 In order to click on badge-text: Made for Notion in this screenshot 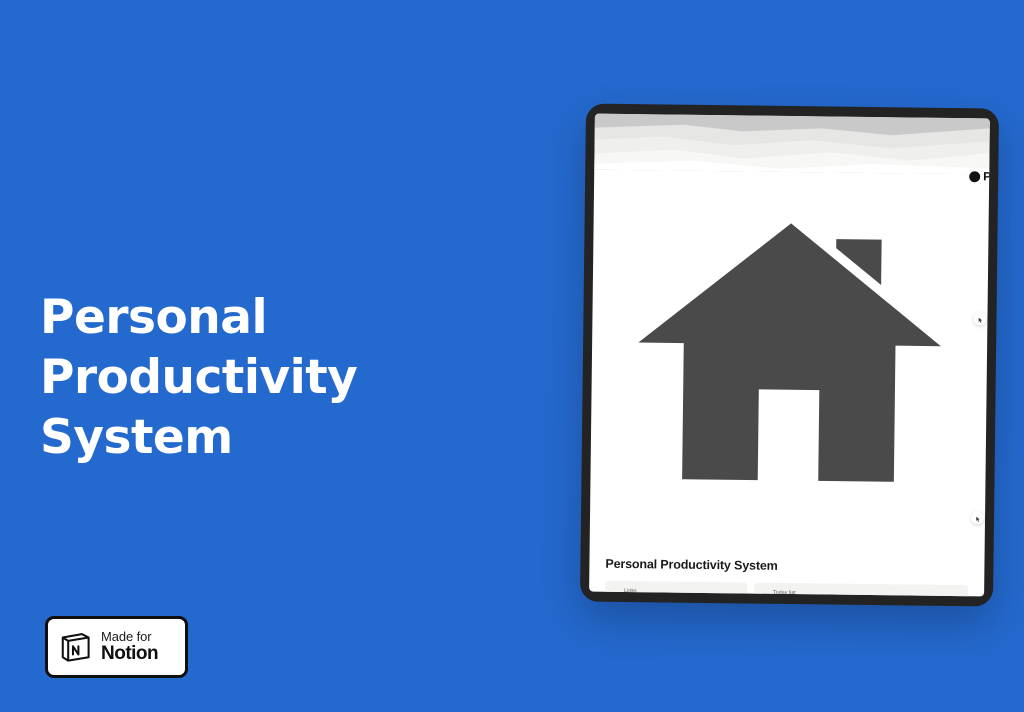, I will do `click(130, 646)`.